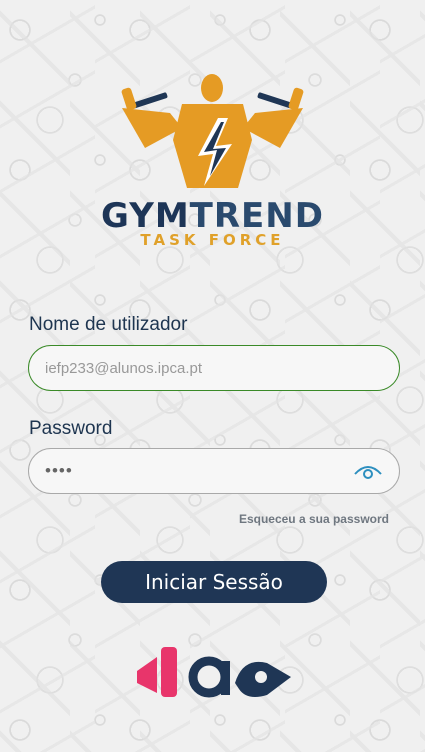 Image resolution: width=425 pixels, height=752 pixels. What do you see at coordinates (214, 672) in the screenshot?
I see `iap-logo-icon` at bounding box center [214, 672].